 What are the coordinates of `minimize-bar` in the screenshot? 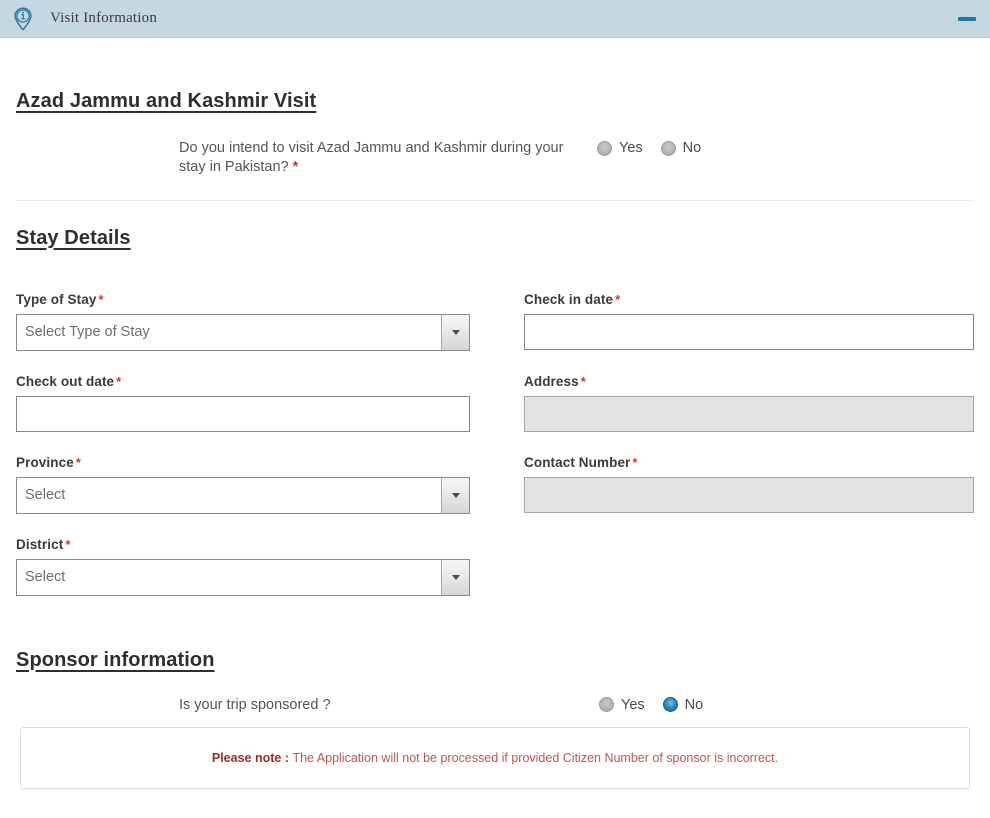 It's located at (967, 18).